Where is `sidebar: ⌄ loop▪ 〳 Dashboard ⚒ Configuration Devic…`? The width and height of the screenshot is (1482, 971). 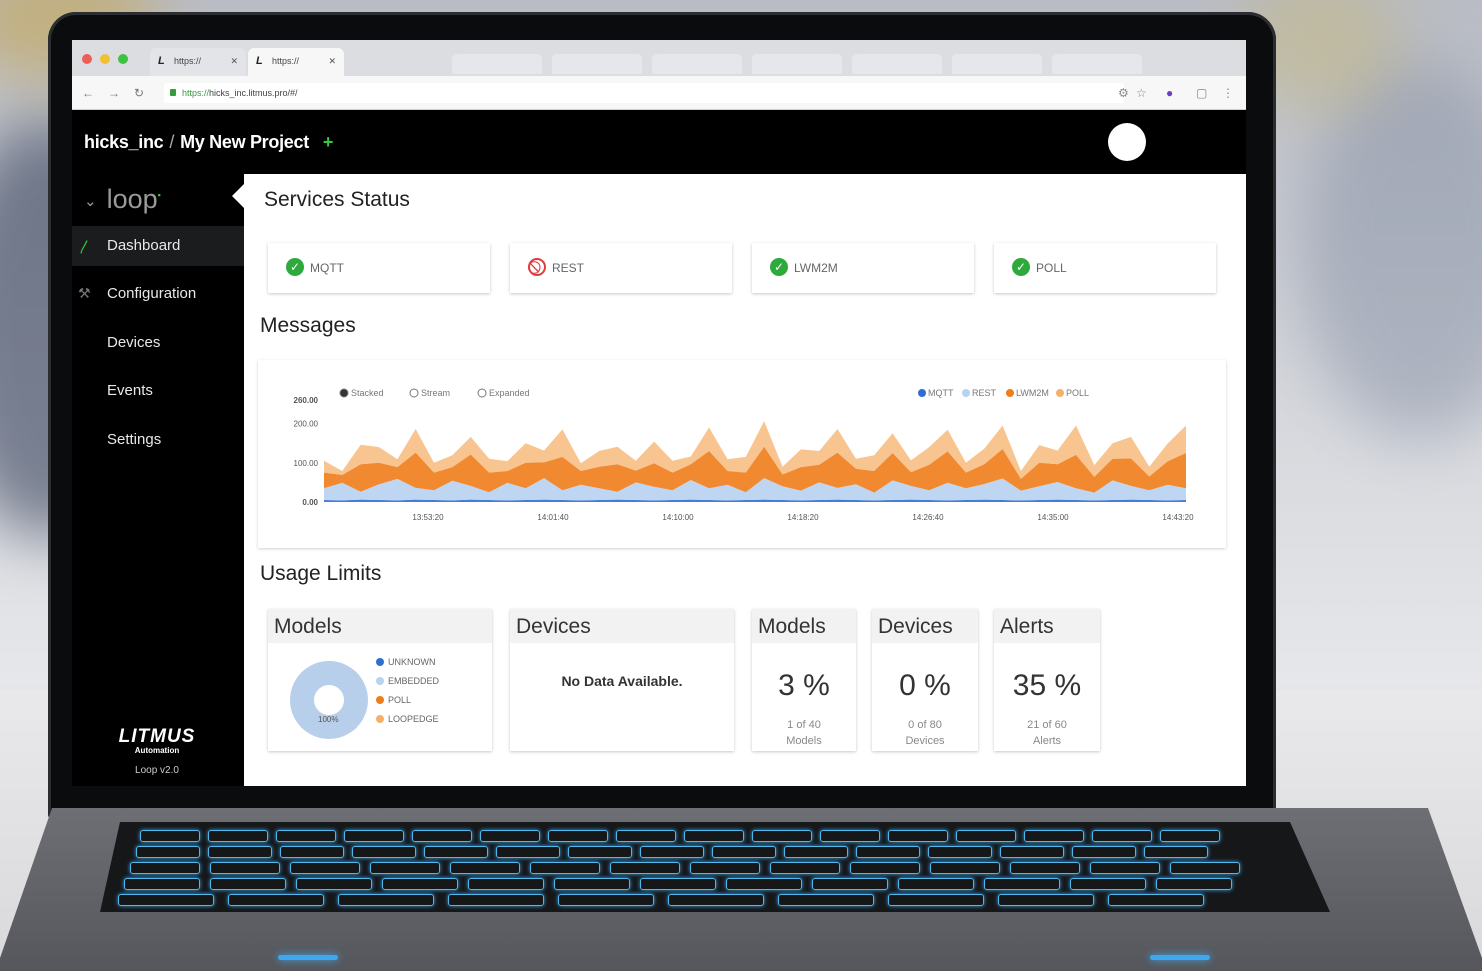
sidebar: ⌄ loop▪ 〳 Dashboard ⚒ Configuration Devic… is located at coordinates (158, 480).